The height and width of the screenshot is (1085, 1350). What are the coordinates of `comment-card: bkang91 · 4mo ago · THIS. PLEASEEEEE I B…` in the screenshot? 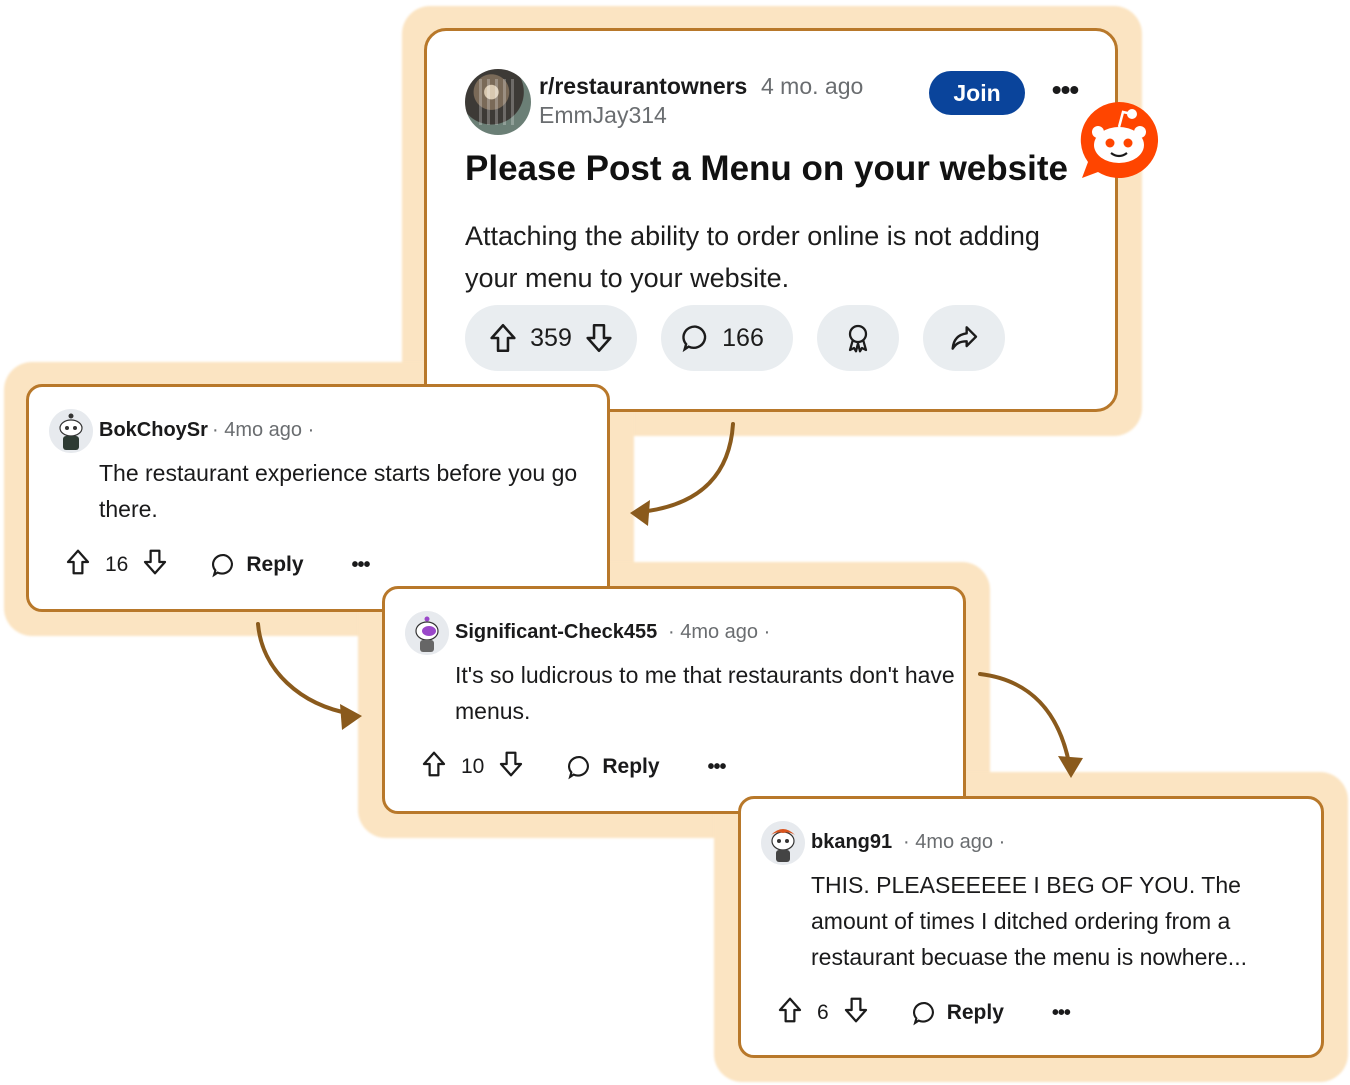 It's located at (1031, 927).